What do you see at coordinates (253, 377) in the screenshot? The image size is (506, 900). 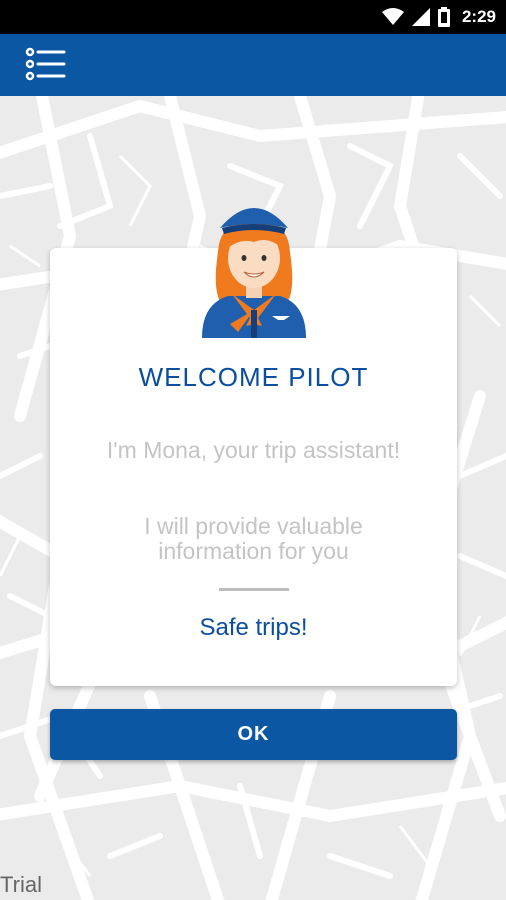 I see `welcome-title: WELCOME PILOT` at bounding box center [253, 377].